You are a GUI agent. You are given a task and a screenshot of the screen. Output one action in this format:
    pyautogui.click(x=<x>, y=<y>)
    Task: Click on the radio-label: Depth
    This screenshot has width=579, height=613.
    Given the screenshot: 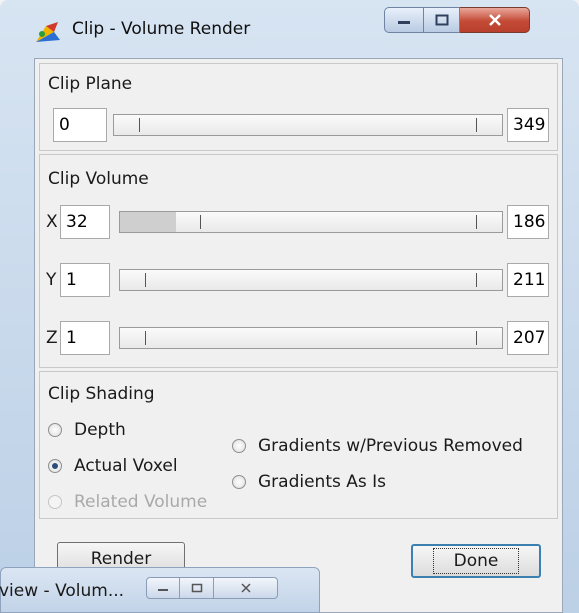 What is the action you would take?
    pyautogui.click(x=100, y=430)
    